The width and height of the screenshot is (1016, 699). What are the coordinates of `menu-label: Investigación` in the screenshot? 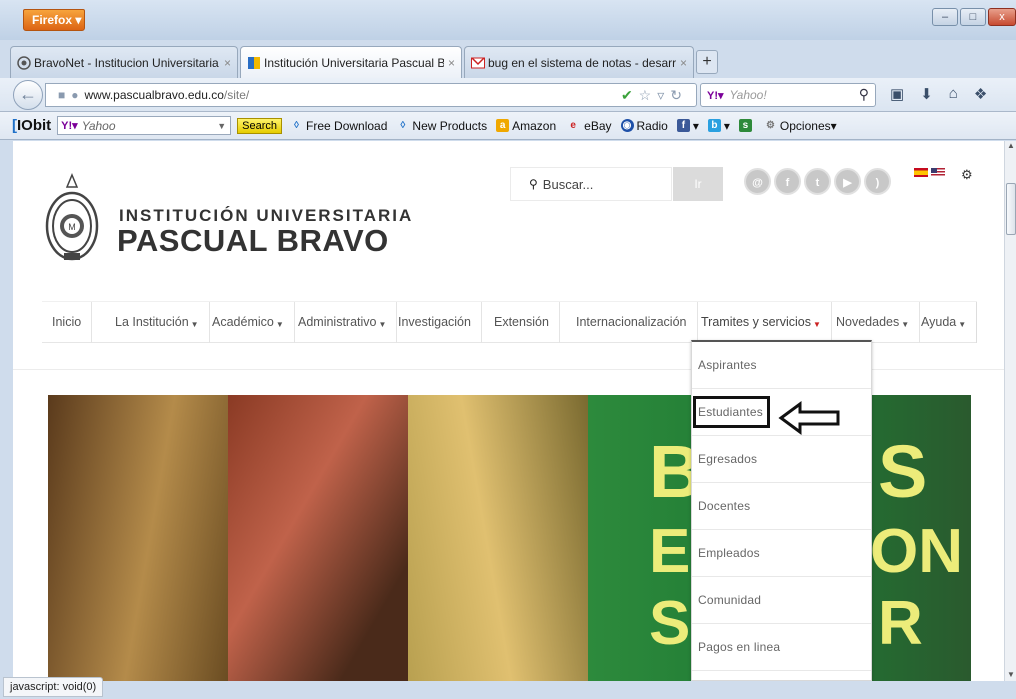 It's located at (434, 322).